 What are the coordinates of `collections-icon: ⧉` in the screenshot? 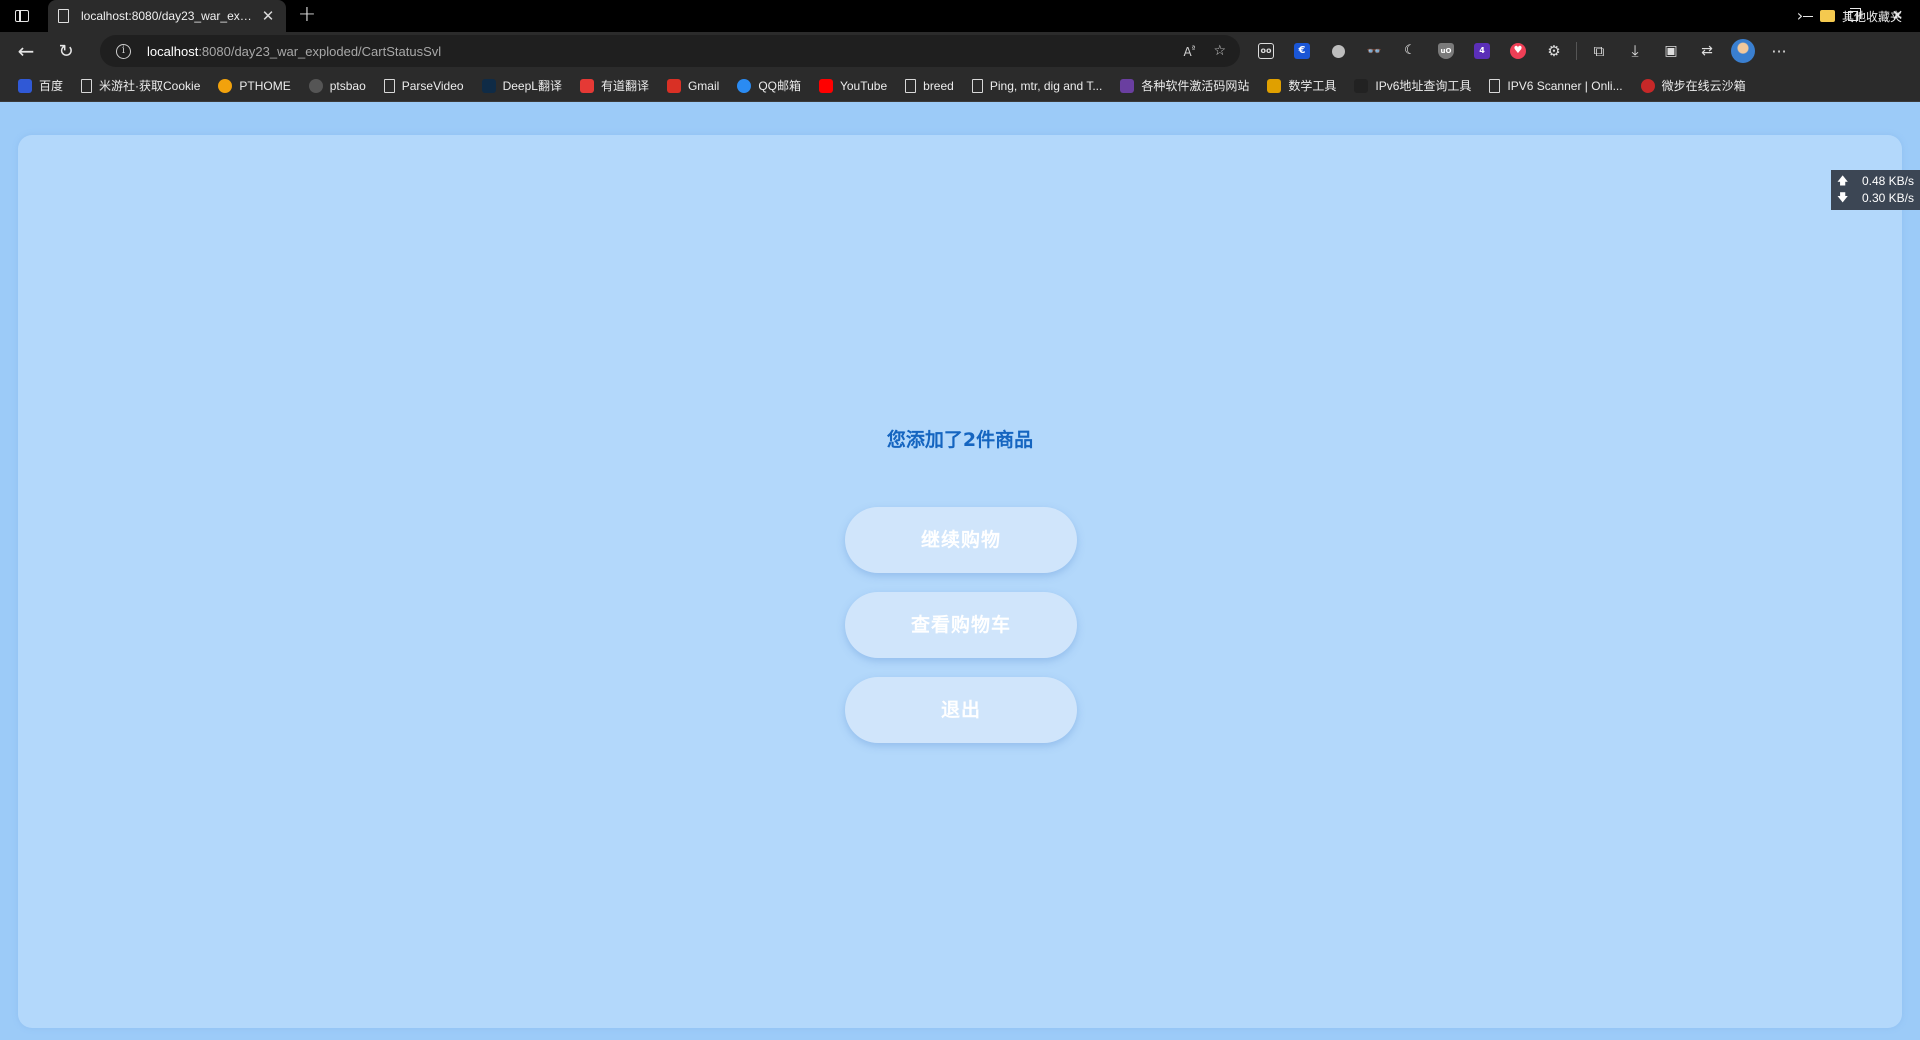 It's located at (1599, 51).